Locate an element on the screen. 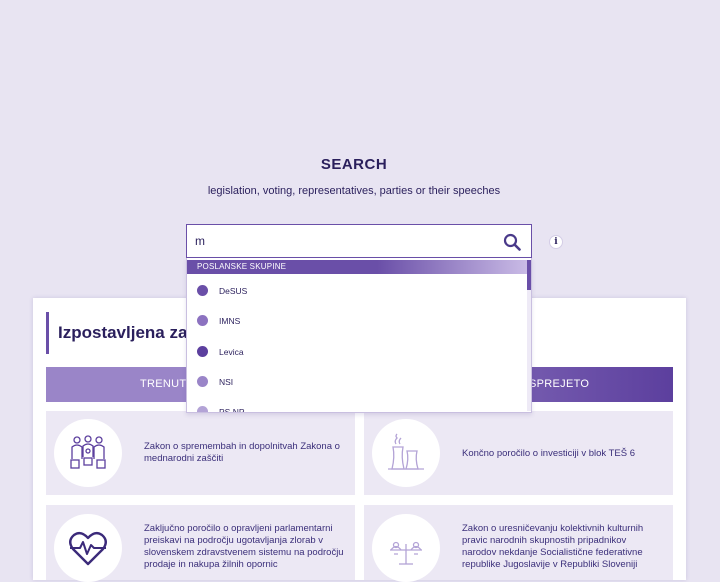 The height and width of the screenshot is (582, 720). tab-accepted: SPREJETO is located at coordinates (559, 384).